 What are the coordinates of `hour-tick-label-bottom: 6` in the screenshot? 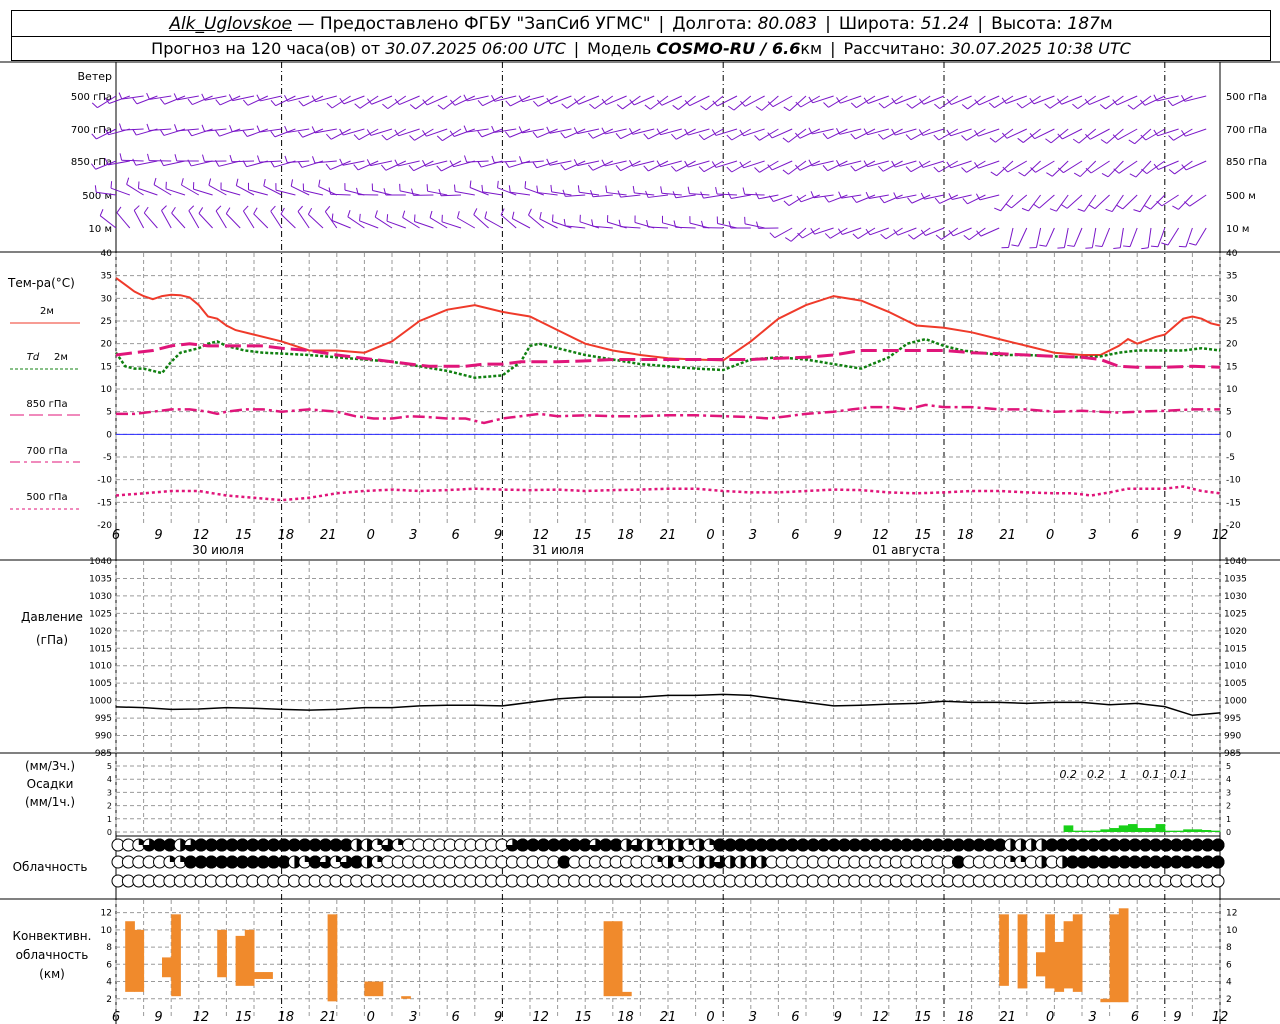 It's located at (456, 1017).